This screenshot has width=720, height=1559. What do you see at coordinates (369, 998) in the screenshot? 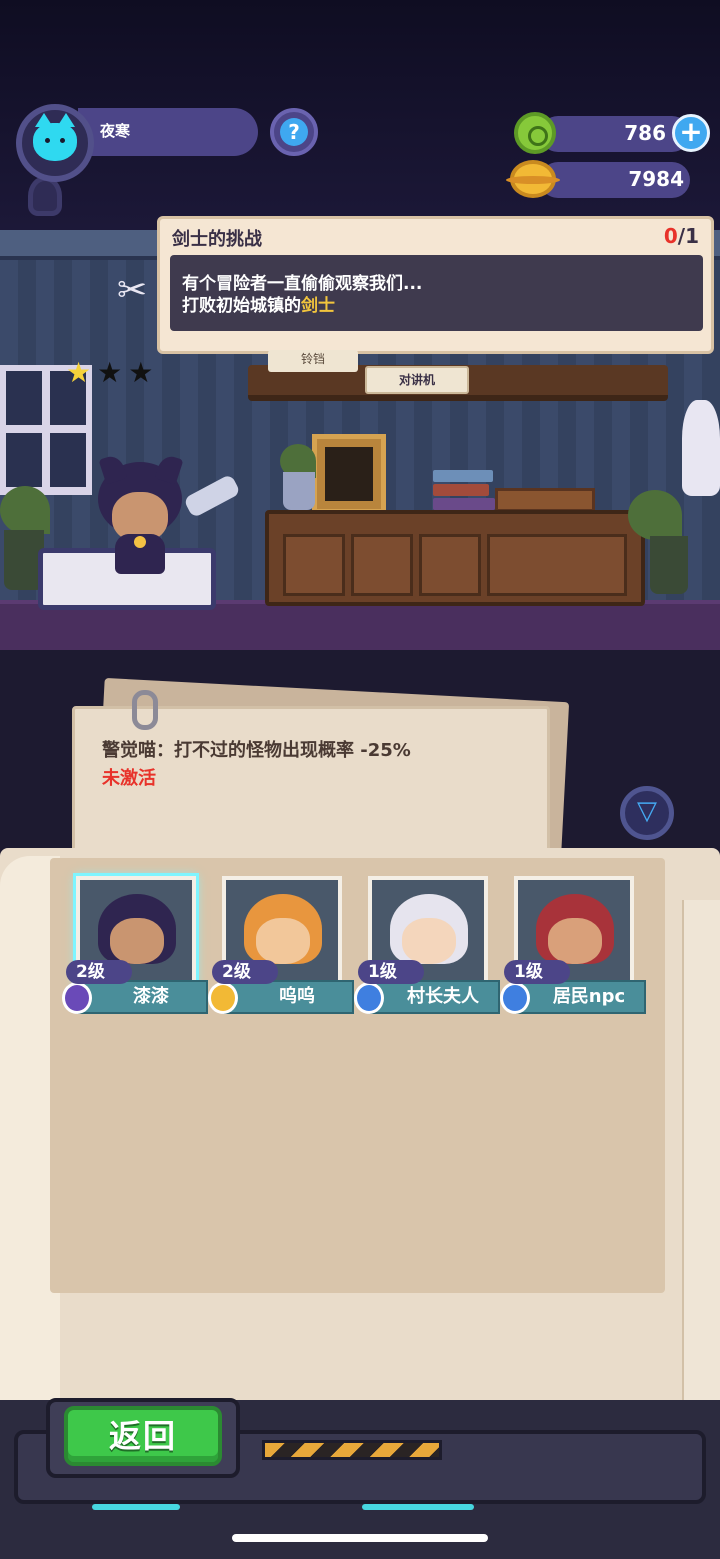
I see `blue-claw-badge-icon` at bounding box center [369, 998].